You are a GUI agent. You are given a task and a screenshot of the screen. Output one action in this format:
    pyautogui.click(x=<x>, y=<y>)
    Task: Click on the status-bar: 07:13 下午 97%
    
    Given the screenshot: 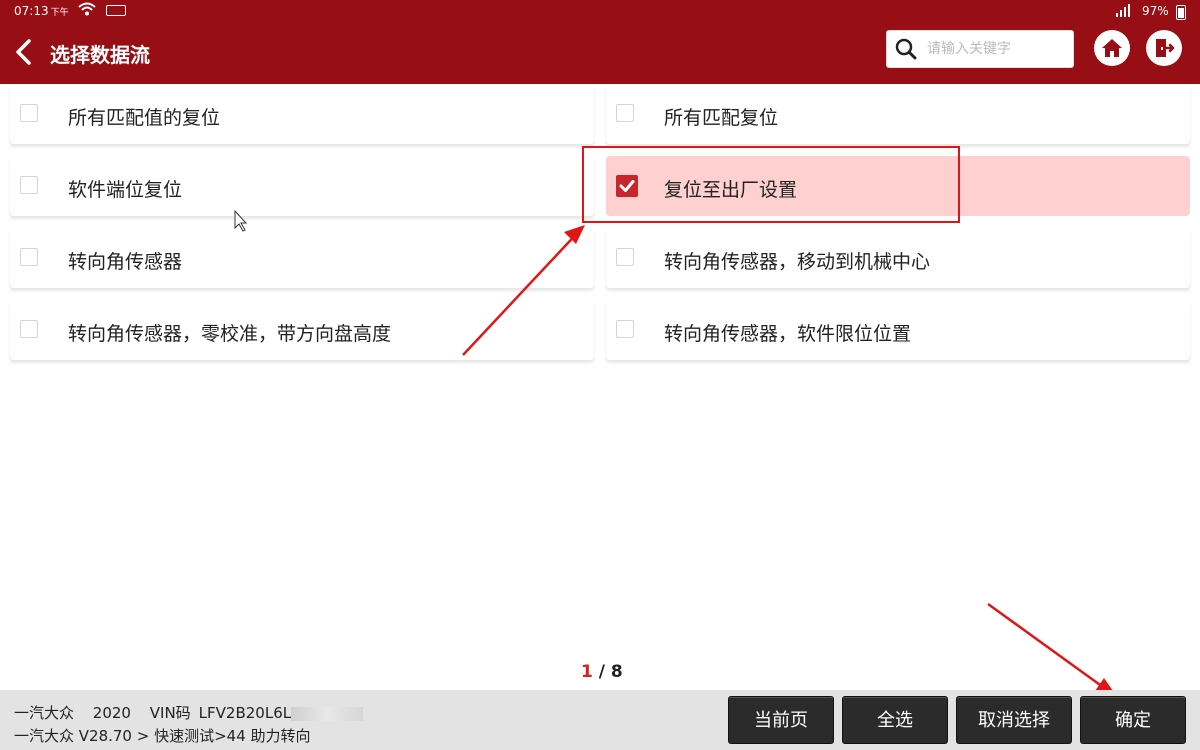 What is the action you would take?
    pyautogui.click(x=600, y=12)
    